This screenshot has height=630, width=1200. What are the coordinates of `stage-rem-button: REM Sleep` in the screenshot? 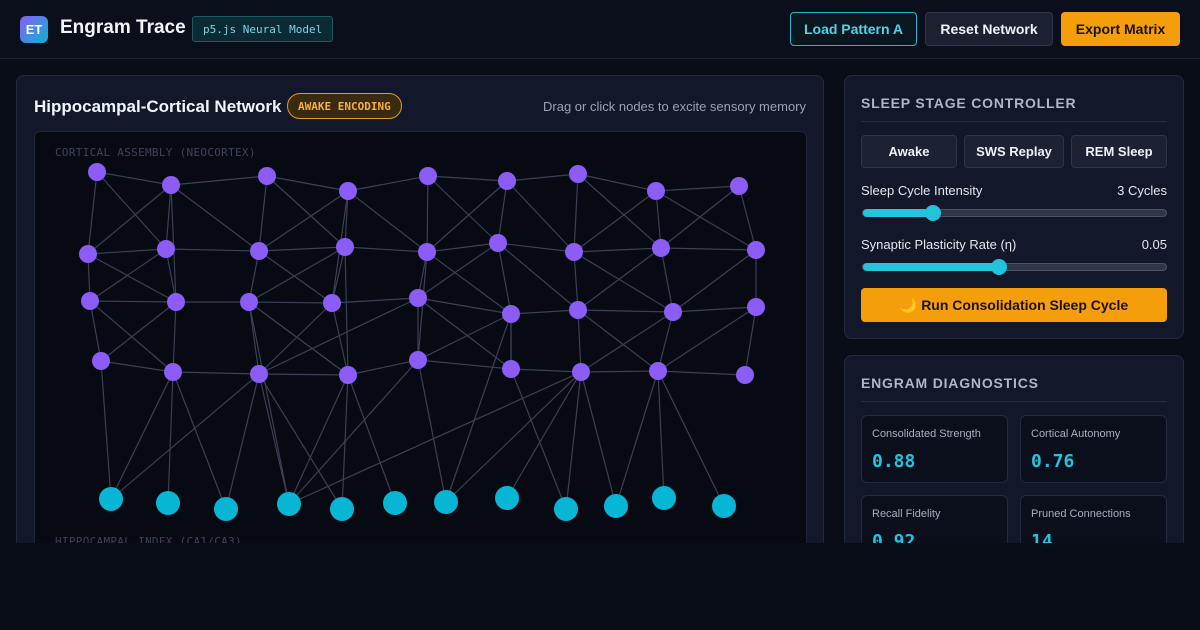 It's located at (1119, 151).